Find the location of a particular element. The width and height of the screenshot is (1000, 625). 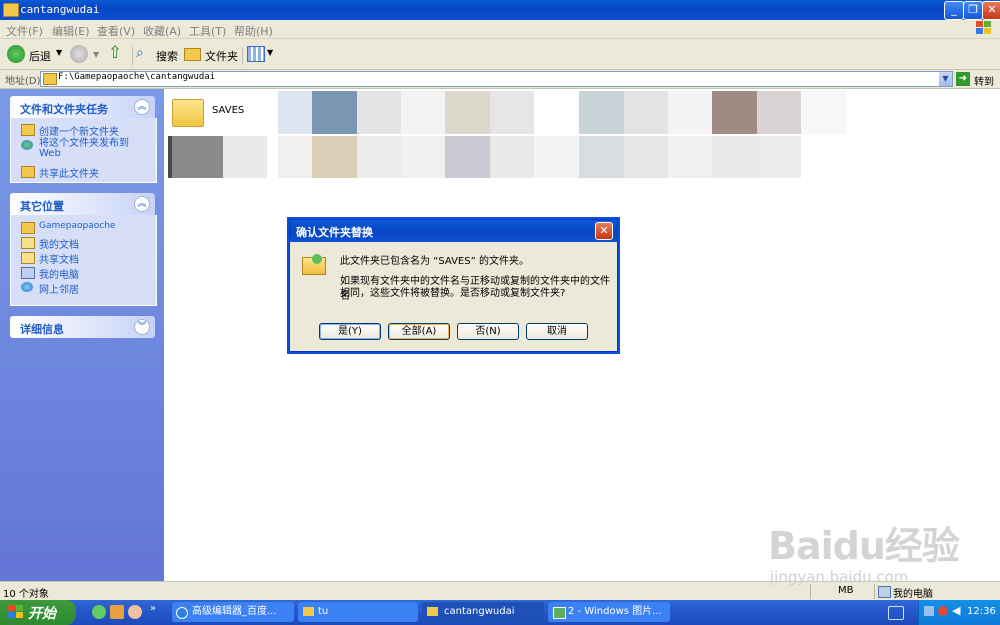

views-button: ▼ is located at coordinates (260, 54).